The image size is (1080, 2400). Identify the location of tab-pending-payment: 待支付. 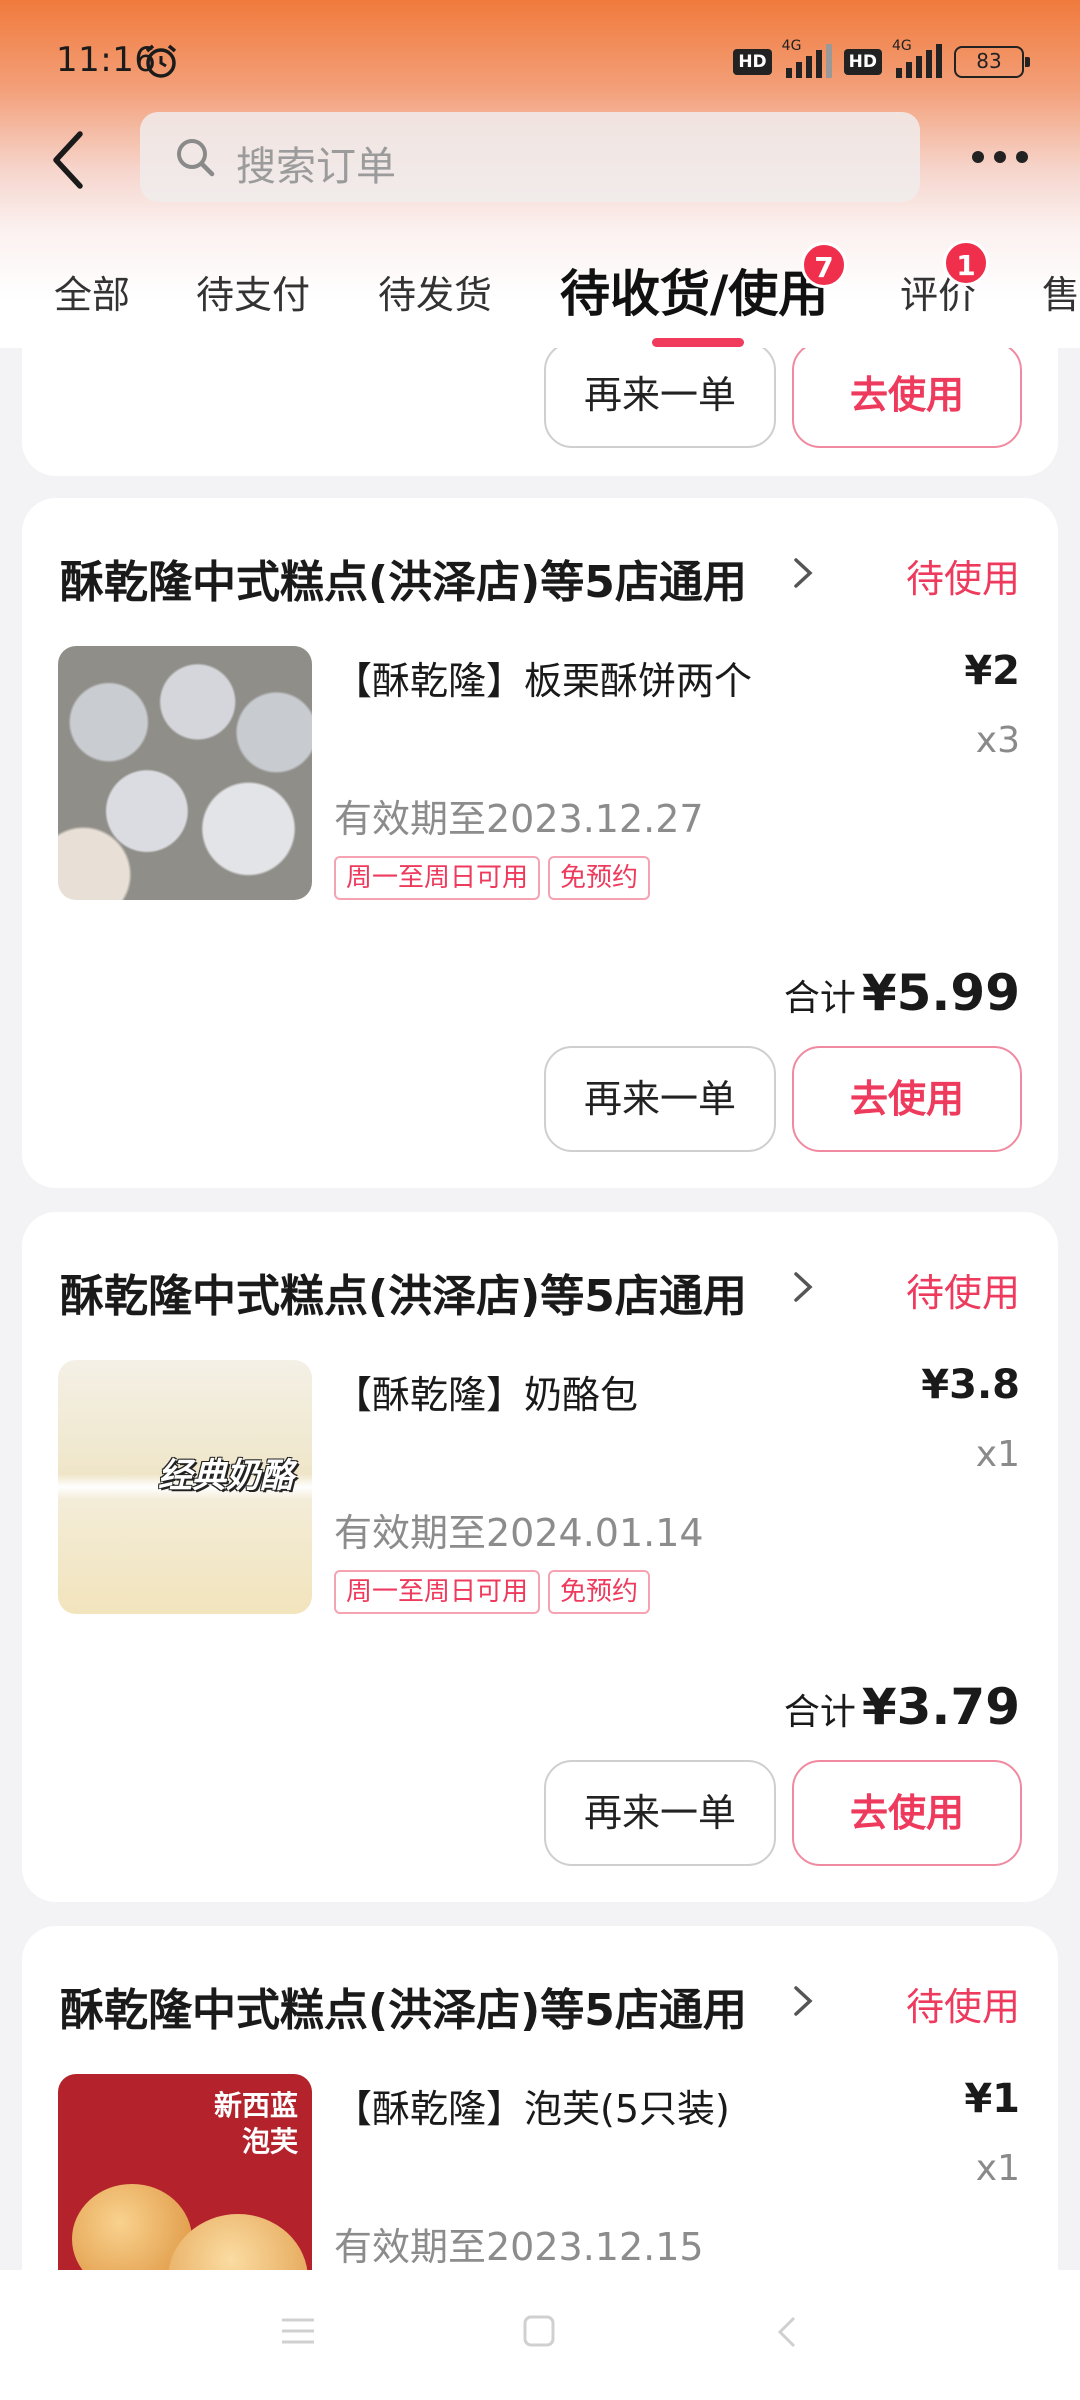
(253, 291).